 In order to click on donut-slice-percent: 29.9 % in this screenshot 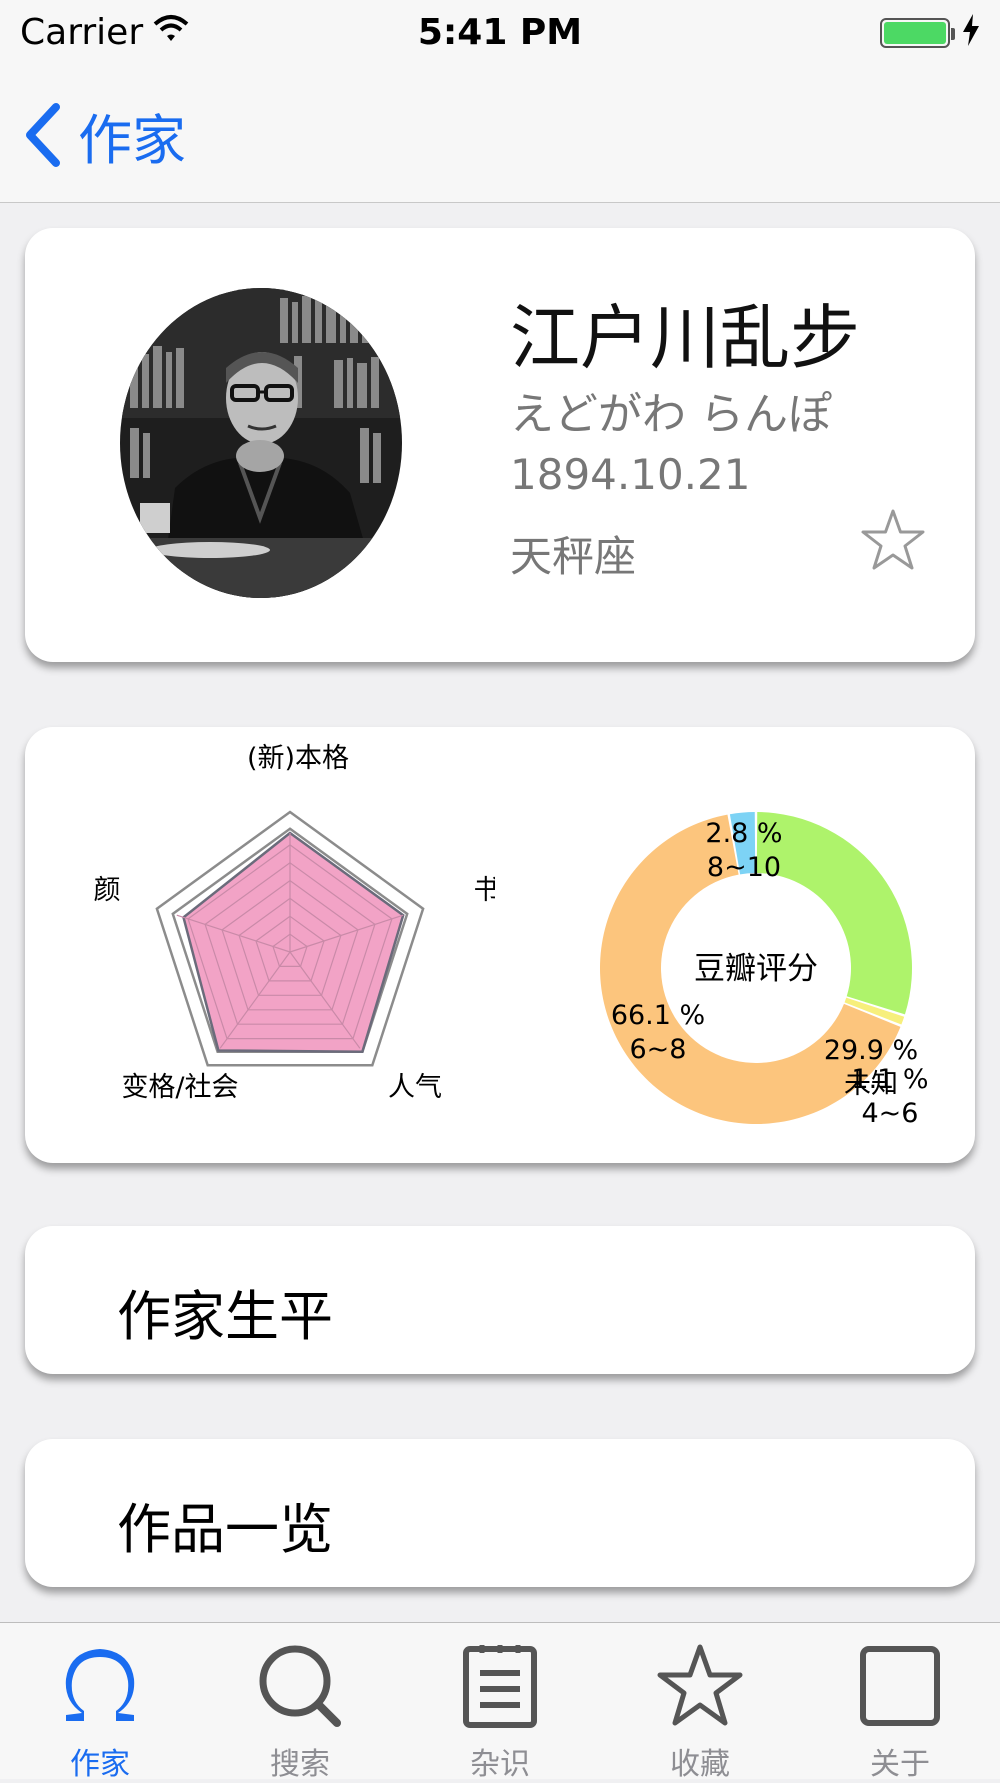, I will do `click(871, 1050)`.